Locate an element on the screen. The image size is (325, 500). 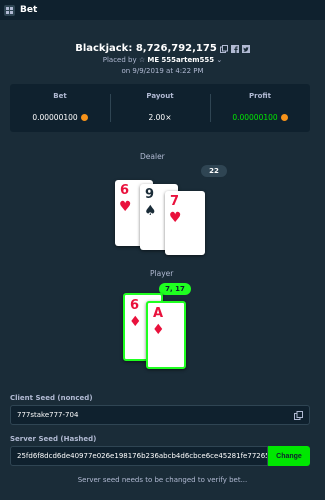
stat-profit: Profit 0.00000100 is located at coordinates (260, 108).